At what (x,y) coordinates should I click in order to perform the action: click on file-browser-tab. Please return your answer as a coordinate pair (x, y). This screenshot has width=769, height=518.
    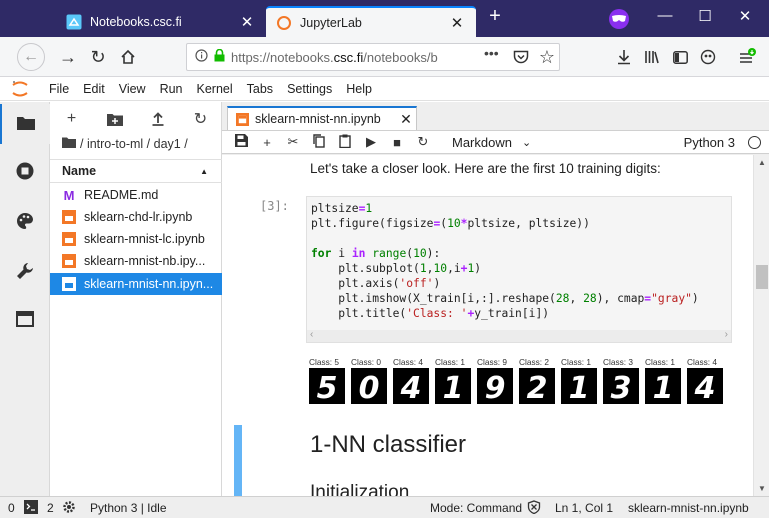
    Looking at the image, I should click on (25, 124).